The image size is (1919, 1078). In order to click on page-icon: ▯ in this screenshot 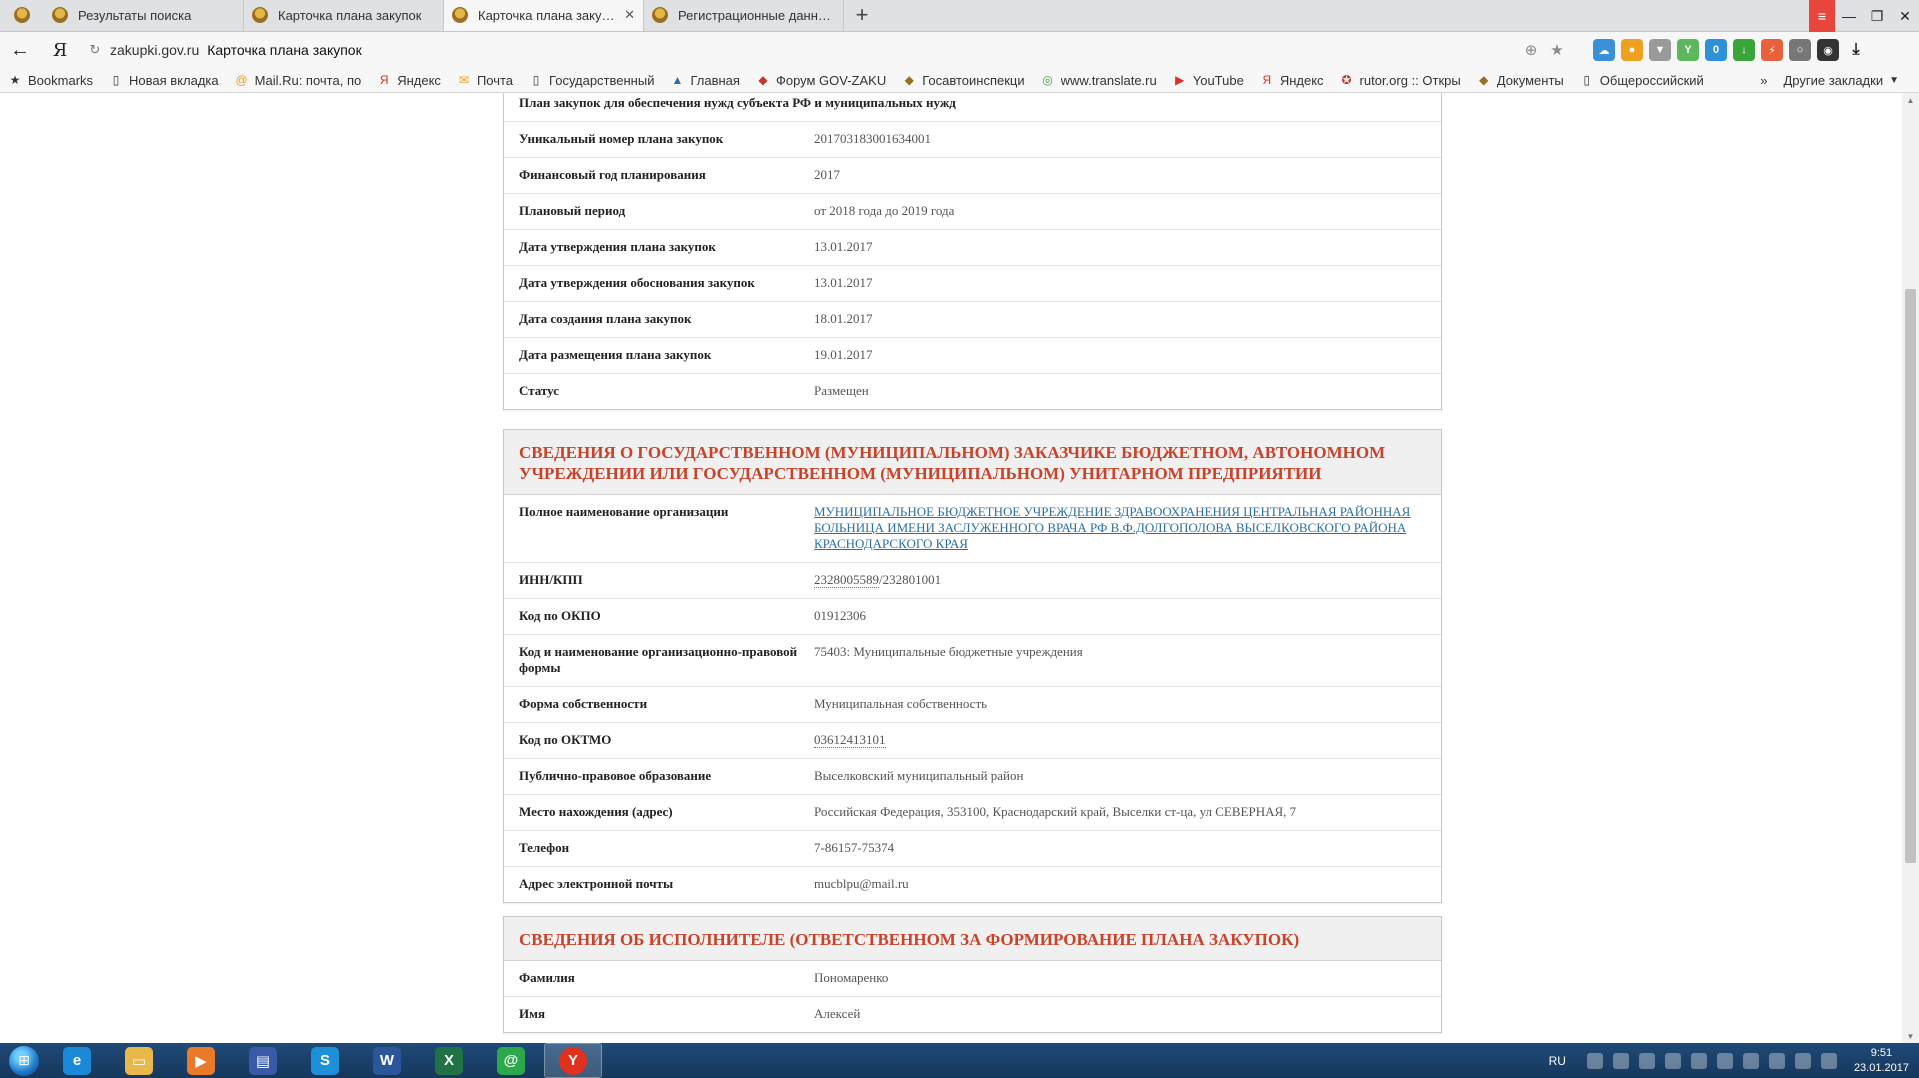, I will do `click(116, 80)`.